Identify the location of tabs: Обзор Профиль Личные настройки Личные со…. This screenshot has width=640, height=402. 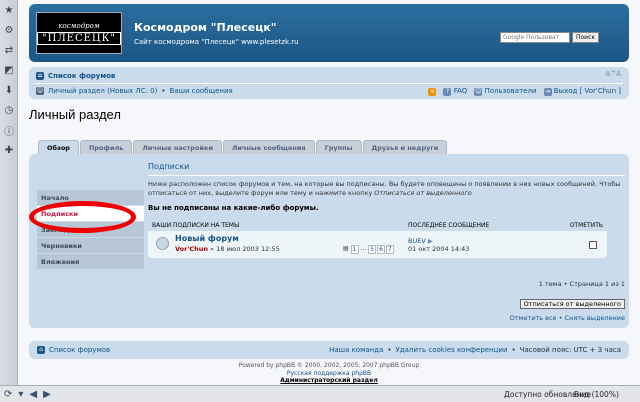
(243, 147).